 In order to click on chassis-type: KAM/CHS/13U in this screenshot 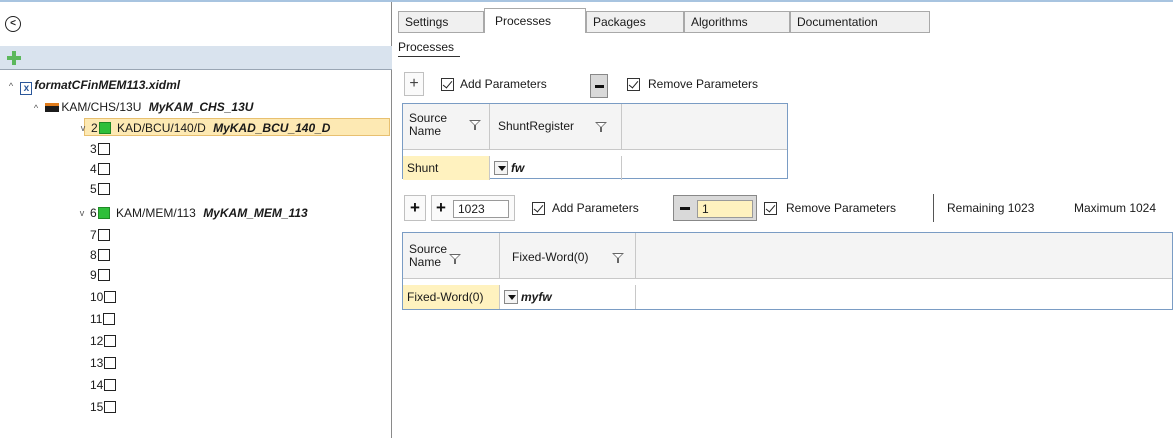, I will do `click(101, 107)`.